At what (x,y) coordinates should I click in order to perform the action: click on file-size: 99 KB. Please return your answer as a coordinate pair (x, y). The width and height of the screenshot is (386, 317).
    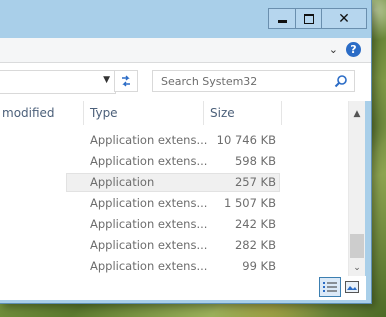
    Looking at the image, I should click on (259, 266).